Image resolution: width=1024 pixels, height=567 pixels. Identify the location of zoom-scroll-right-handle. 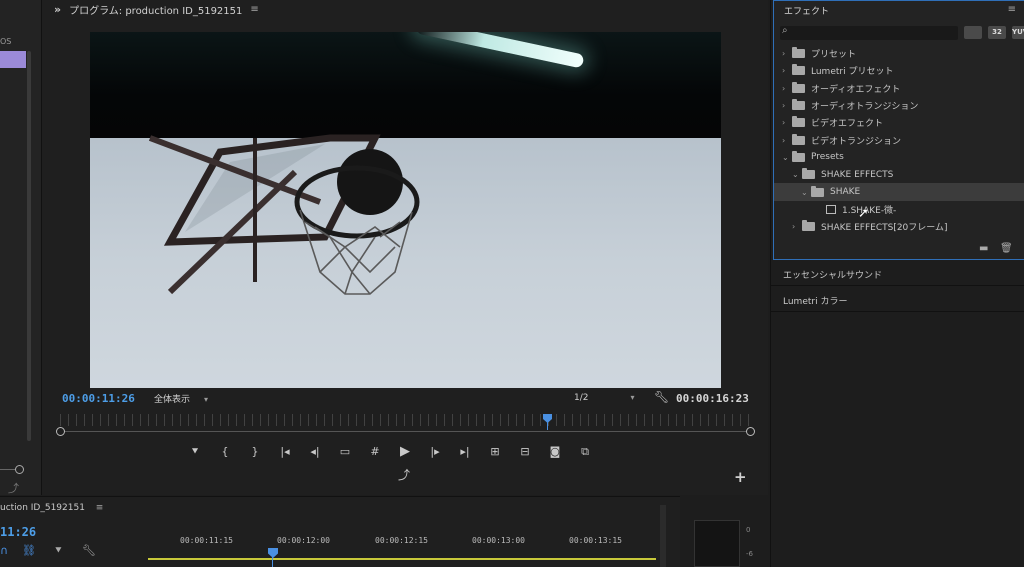
(750, 431).